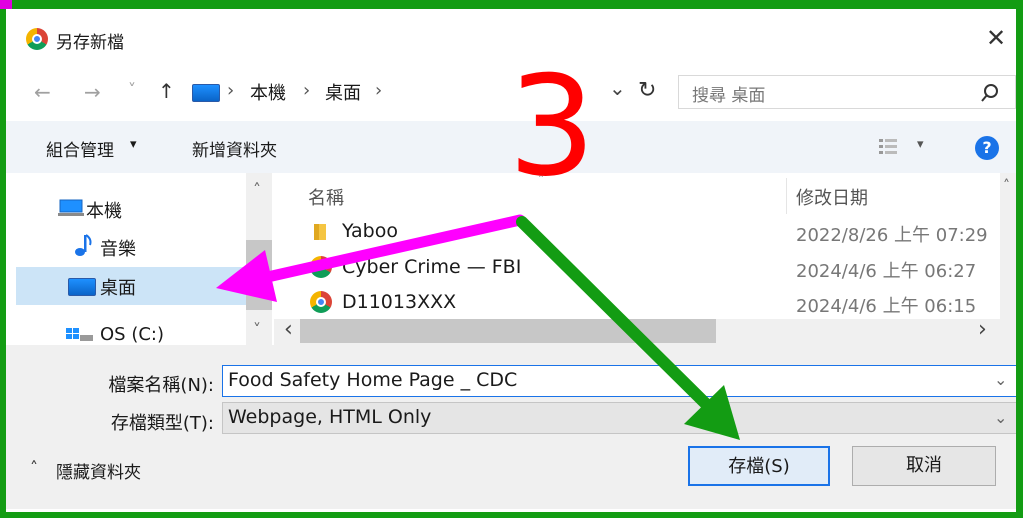 The image size is (1023, 518). I want to click on window-title: 另存新檔, so click(90, 43).